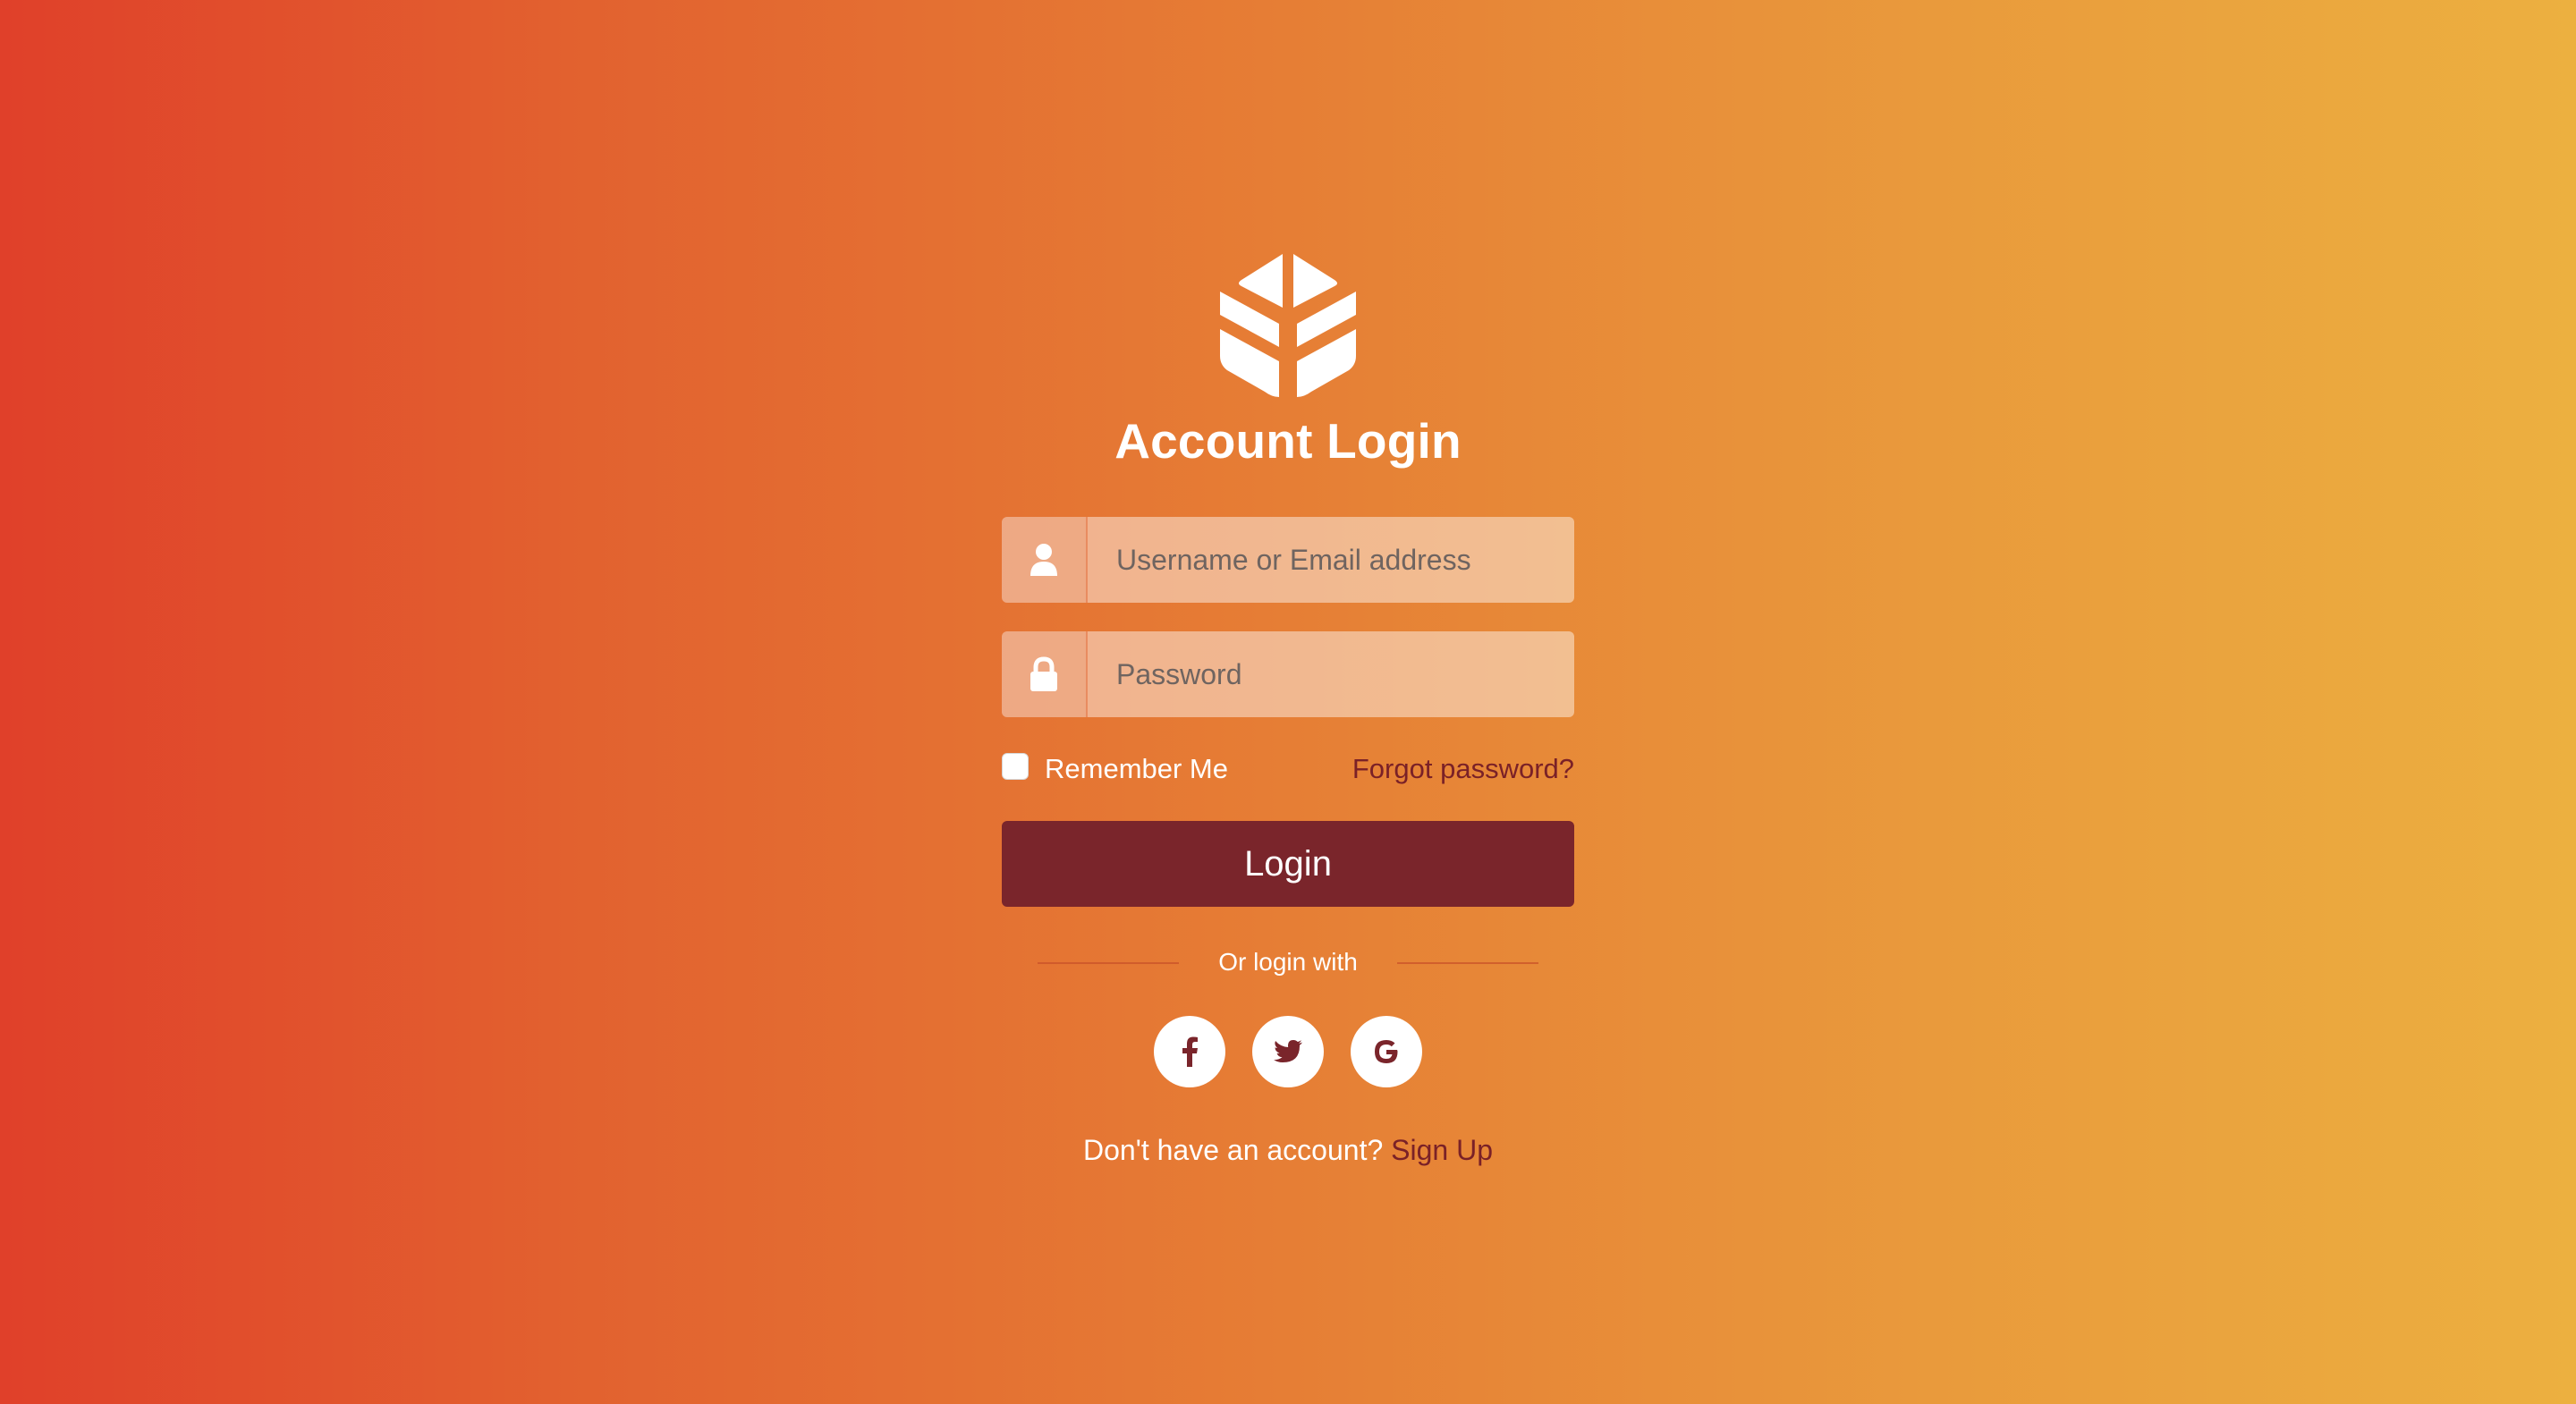 The image size is (2576, 1404). What do you see at coordinates (1237, 1150) in the screenshot?
I see `signup-prompt: Don't have an account?` at bounding box center [1237, 1150].